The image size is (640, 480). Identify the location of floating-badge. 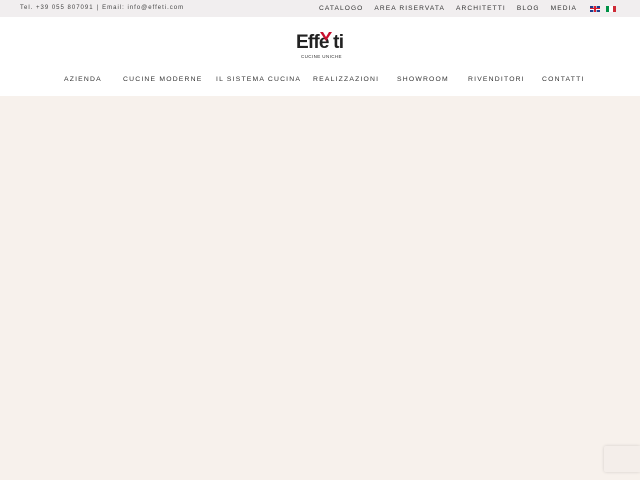
(622, 459).